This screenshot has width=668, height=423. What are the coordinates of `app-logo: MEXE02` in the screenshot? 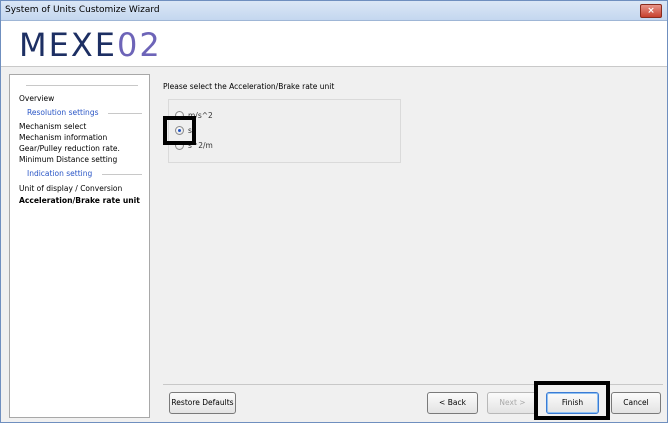 It's located at (90, 45).